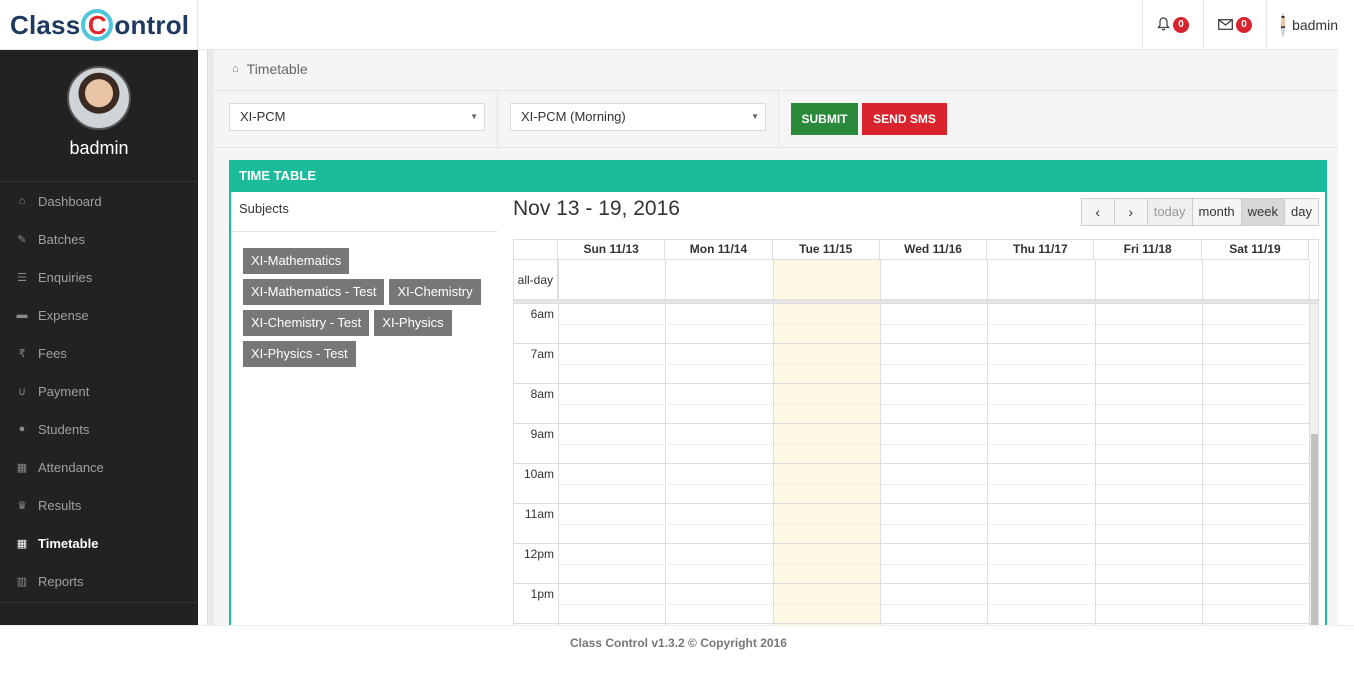  Describe the element at coordinates (22, 391) in the screenshot. I see `magnet-icon: ∪` at that location.